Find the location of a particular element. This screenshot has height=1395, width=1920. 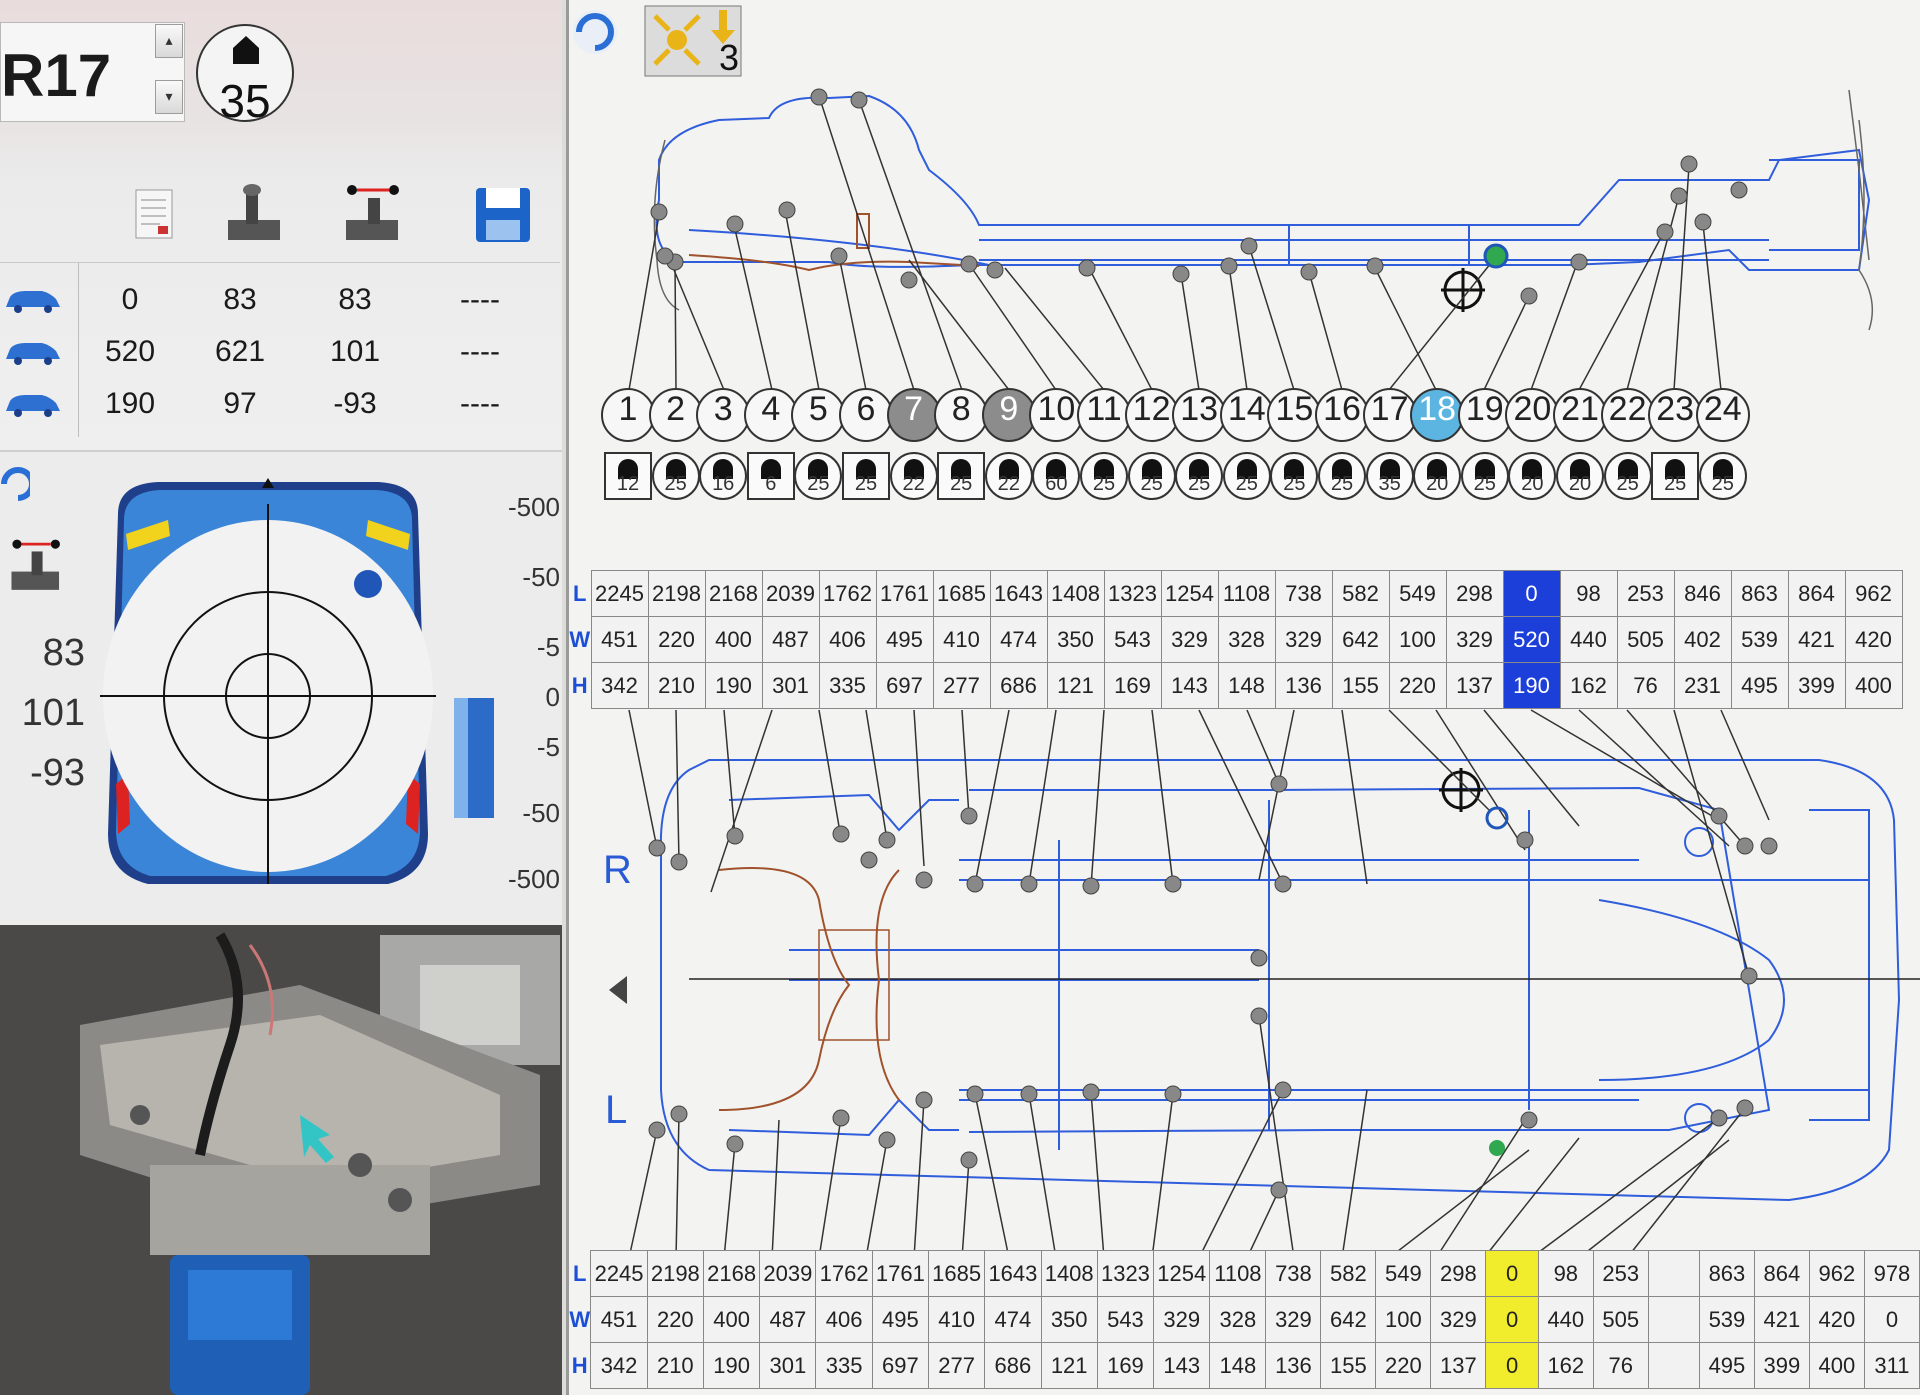

table-cell: 1323 is located at coordinates (1132, 593).